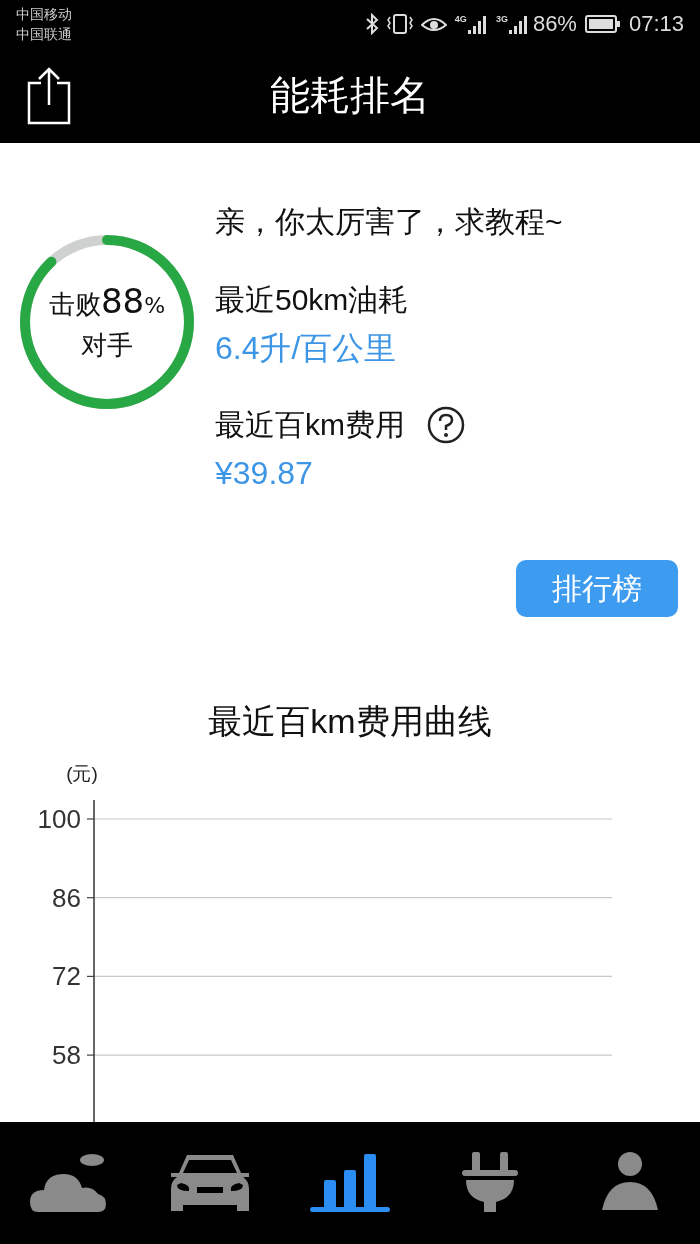  I want to click on help-icon, so click(446, 425).